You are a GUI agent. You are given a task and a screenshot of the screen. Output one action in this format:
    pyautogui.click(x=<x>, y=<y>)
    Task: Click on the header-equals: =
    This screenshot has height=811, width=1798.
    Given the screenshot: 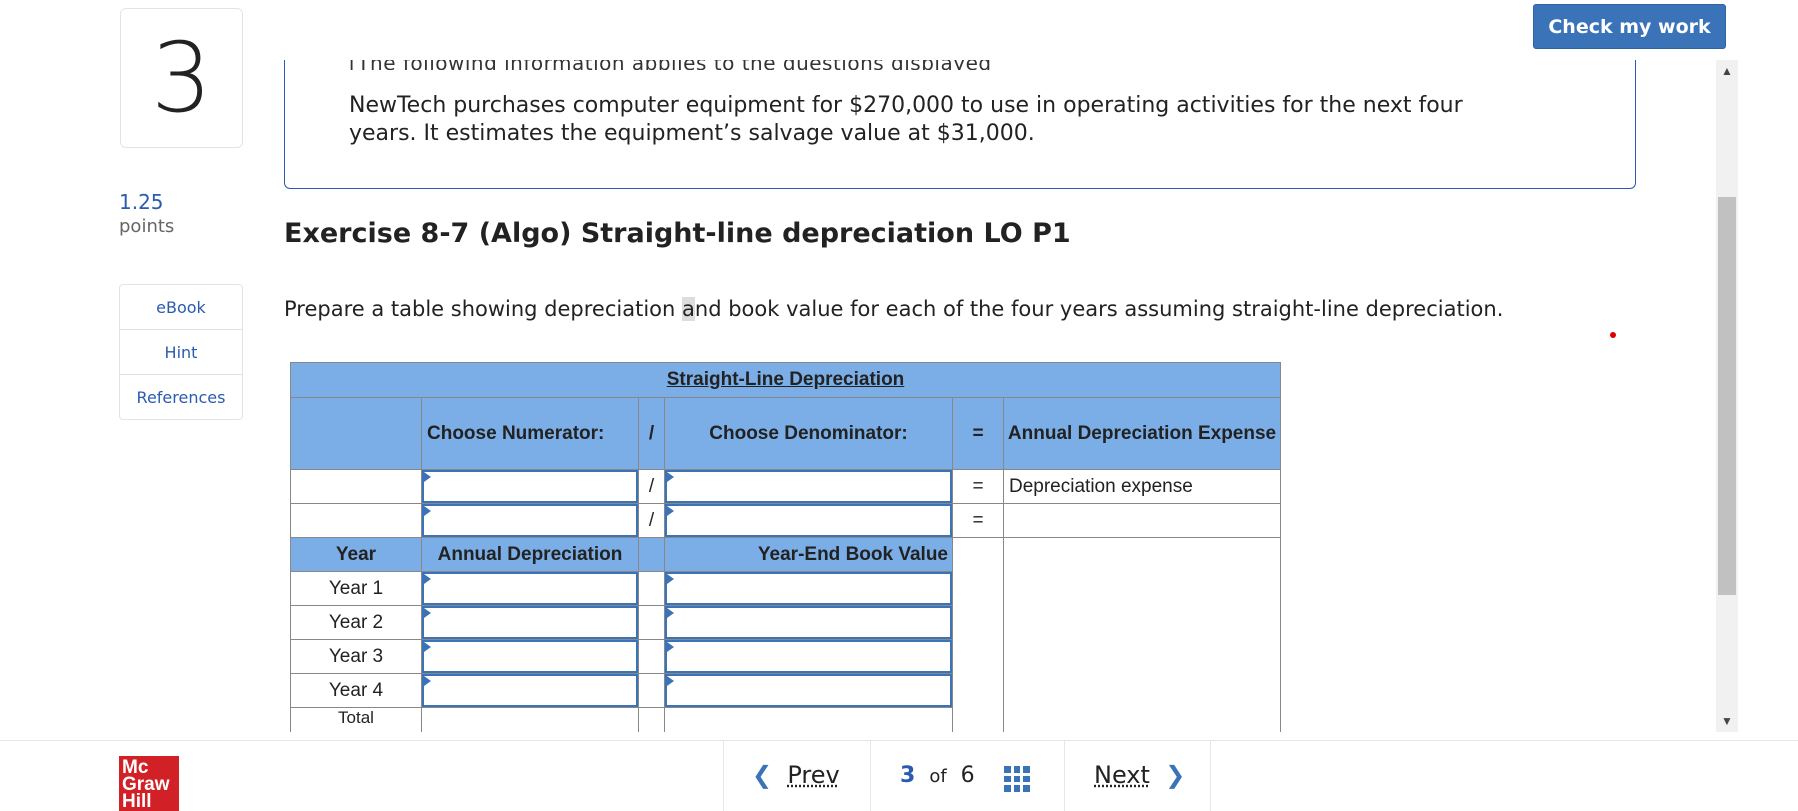 What is the action you would take?
    pyautogui.click(x=978, y=434)
    